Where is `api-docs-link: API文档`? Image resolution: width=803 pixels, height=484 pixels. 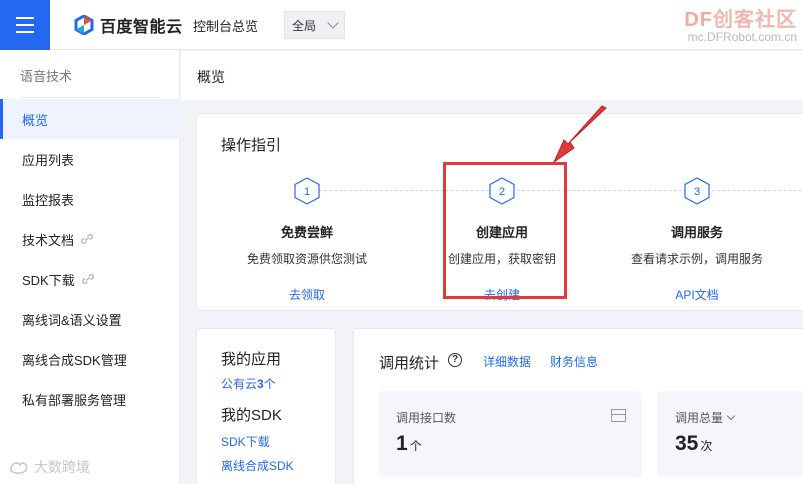
api-docs-link: API文档 is located at coordinates (697, 294).